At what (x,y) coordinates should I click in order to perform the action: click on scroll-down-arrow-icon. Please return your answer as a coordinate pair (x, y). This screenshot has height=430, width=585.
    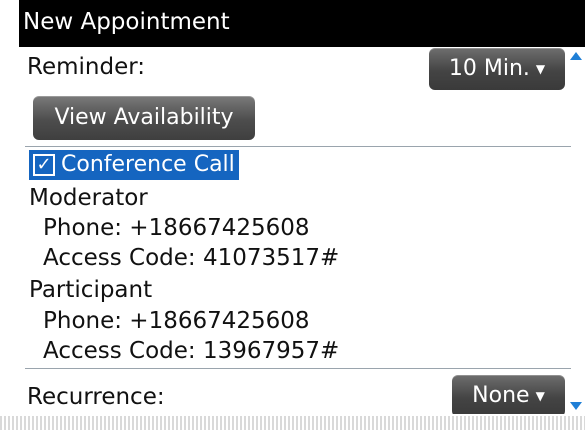
    Looking at the image, I should click on (576, 406).